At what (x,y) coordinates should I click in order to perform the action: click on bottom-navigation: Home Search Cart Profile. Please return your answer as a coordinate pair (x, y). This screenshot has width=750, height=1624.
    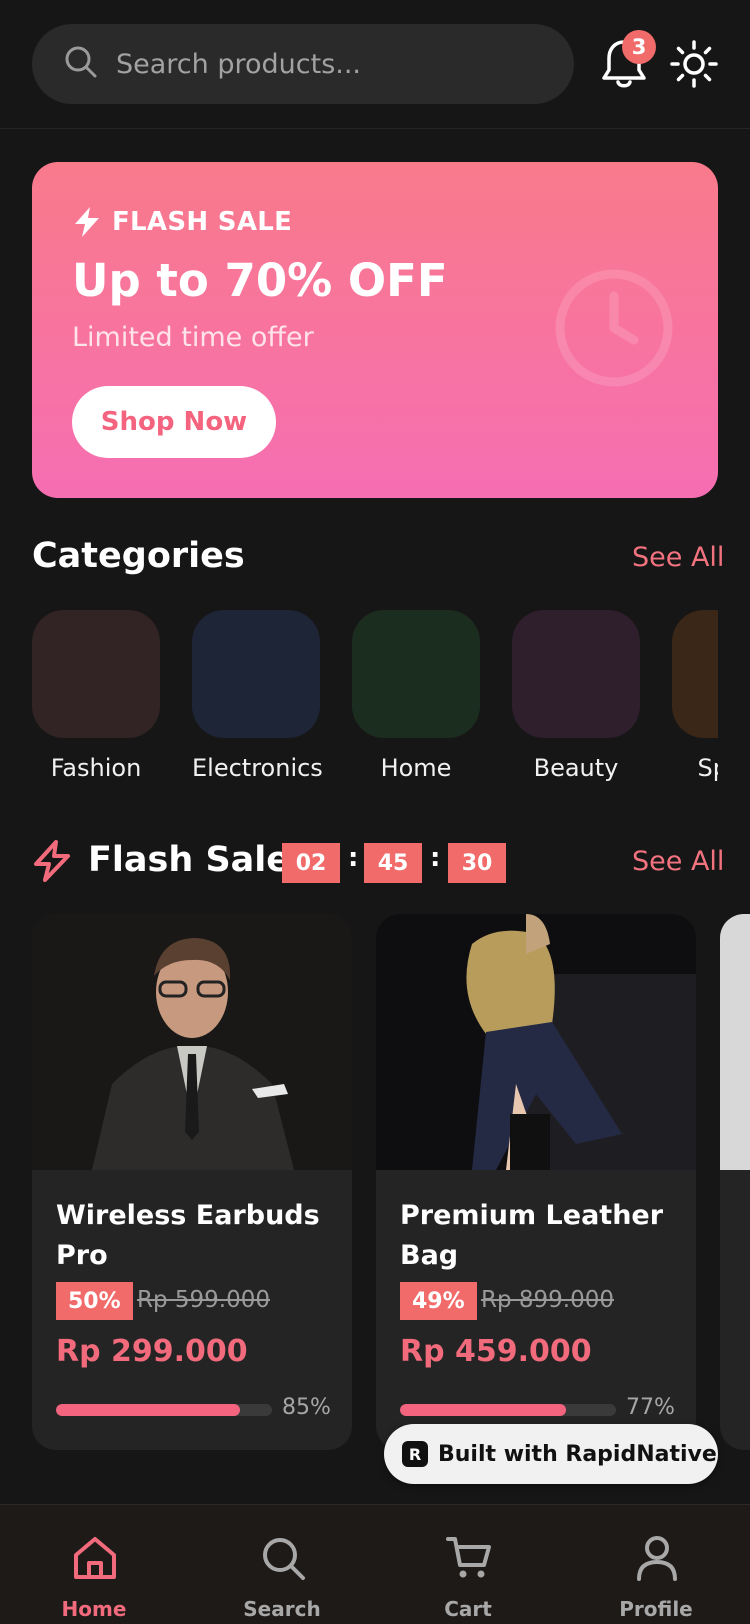
    Looking at the image, I should click on (375, 1564).